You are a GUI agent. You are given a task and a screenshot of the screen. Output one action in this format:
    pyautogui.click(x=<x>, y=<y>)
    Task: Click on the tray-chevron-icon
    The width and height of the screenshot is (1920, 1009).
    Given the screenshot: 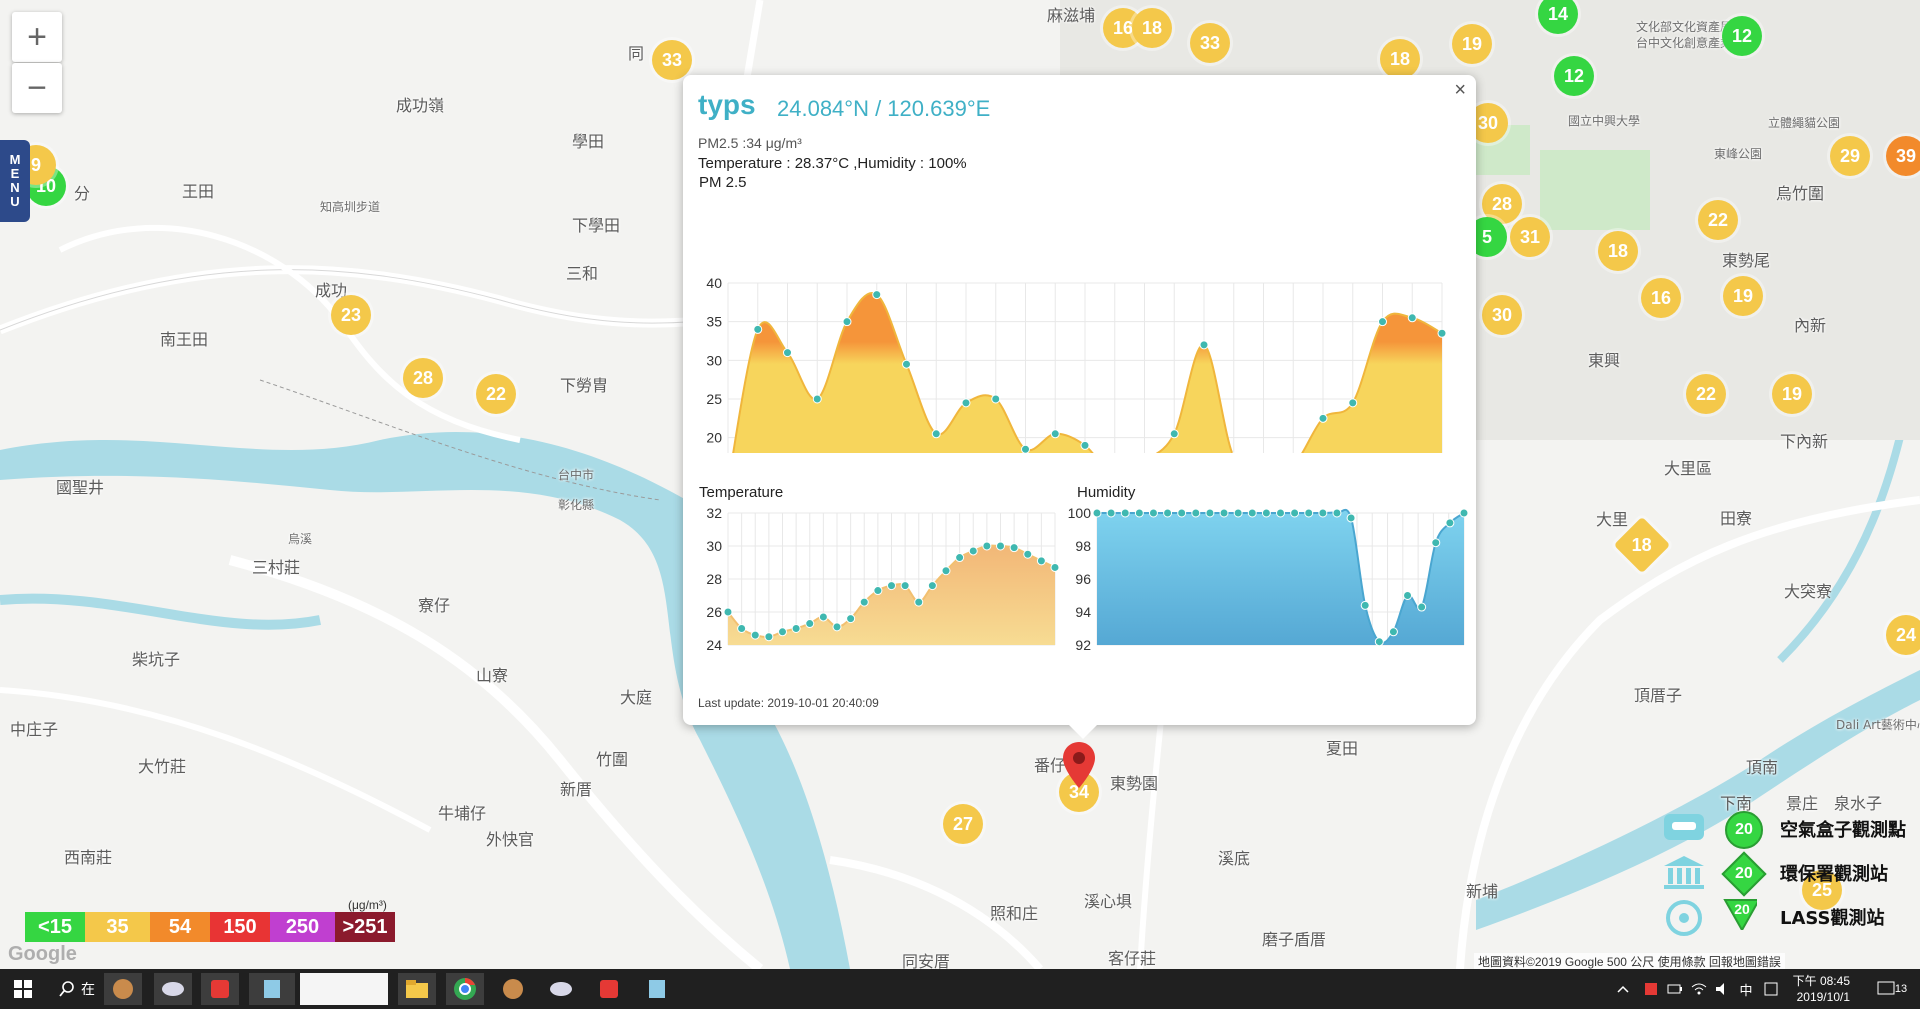 What is the action you would take?
    pyautogui.click(x=1623, y=989)
    